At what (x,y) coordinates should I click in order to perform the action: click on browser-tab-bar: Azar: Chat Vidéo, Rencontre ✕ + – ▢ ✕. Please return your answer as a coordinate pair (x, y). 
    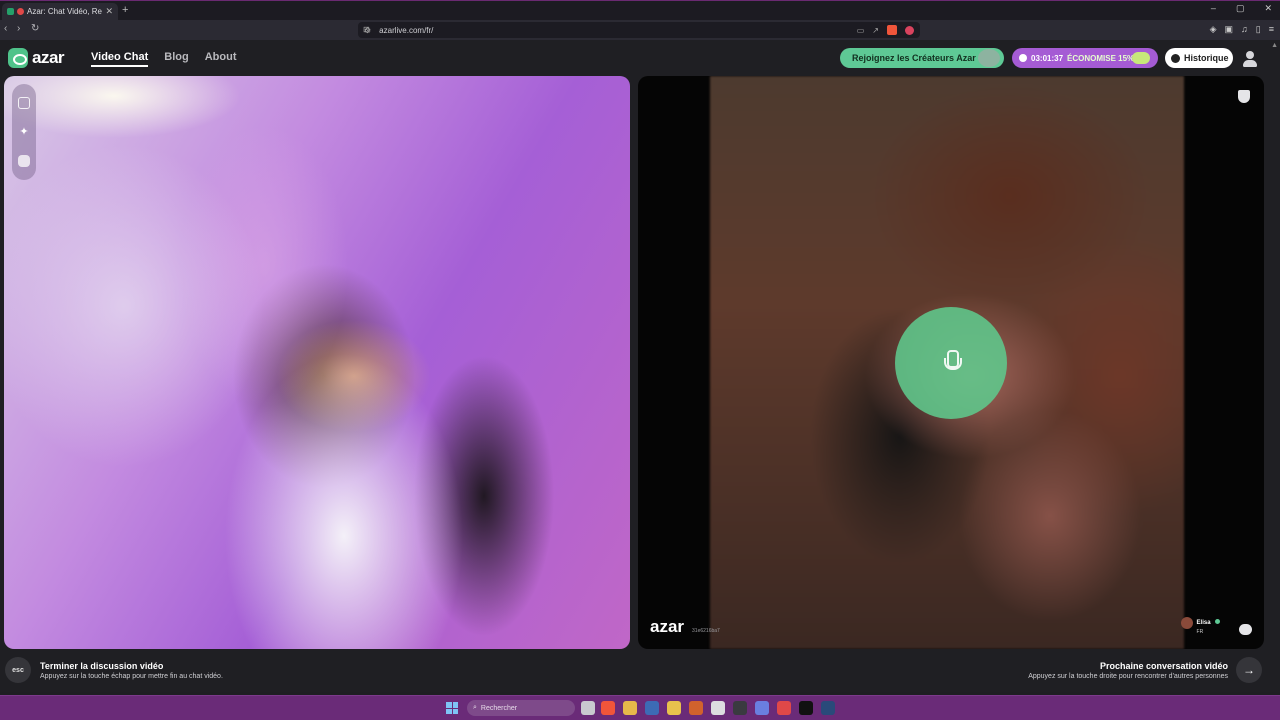
    Looking at the image, I should click on (640, 10).